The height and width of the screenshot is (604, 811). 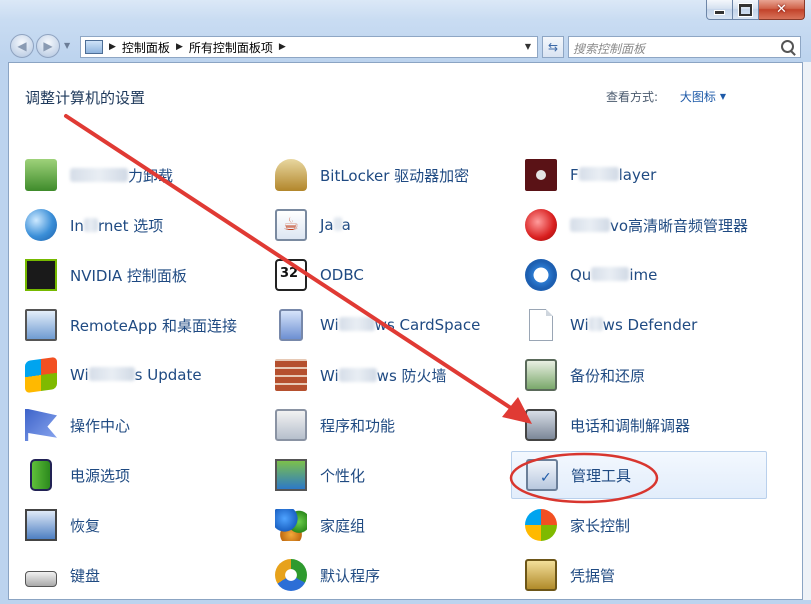 I want to click on back-button: ◀, so click(x=22, y=46).